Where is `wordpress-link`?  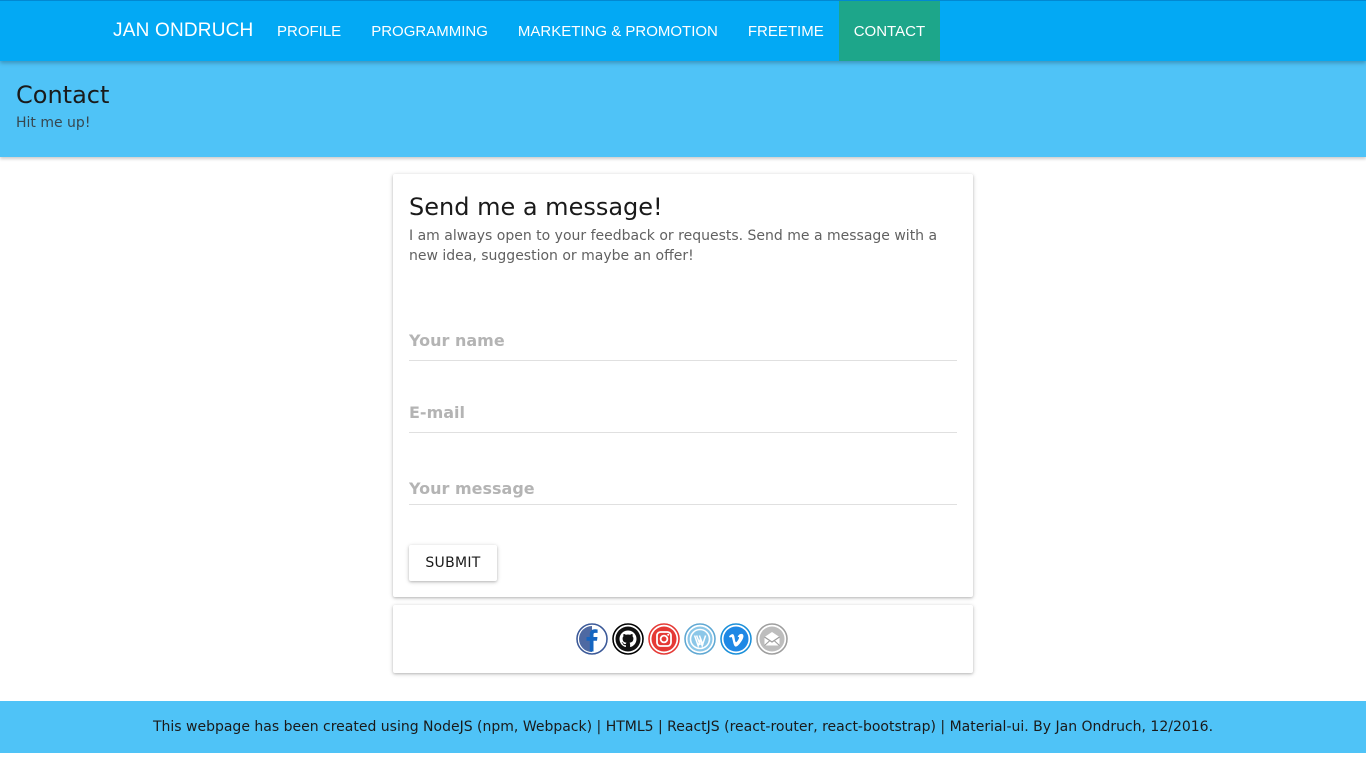 wordpress-link is located at coordinates (700, 639).